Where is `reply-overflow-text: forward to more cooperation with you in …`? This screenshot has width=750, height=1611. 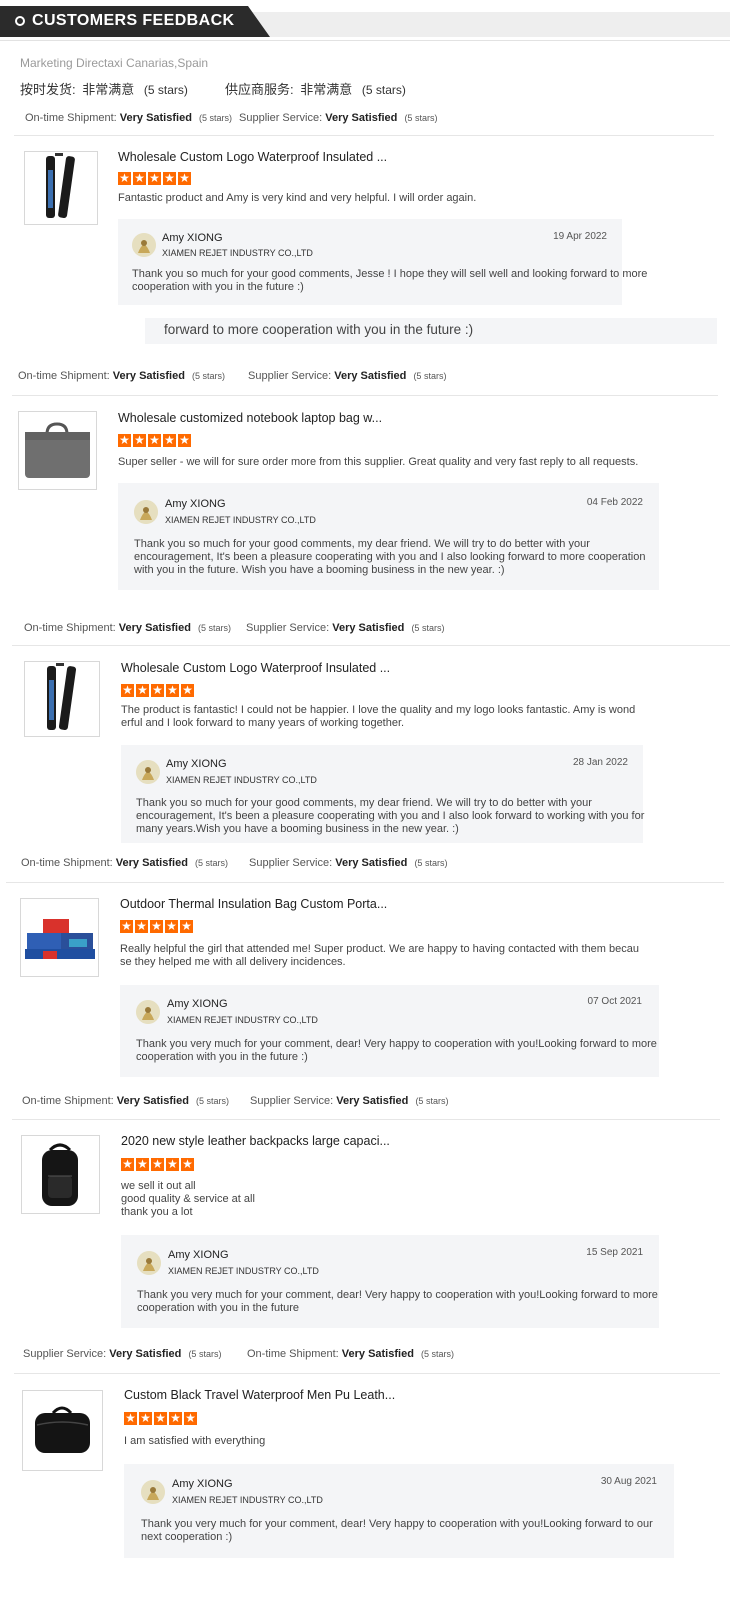 reply-overflow-text: forward to more cooperation with you in … is located at coordinates (319, 329).